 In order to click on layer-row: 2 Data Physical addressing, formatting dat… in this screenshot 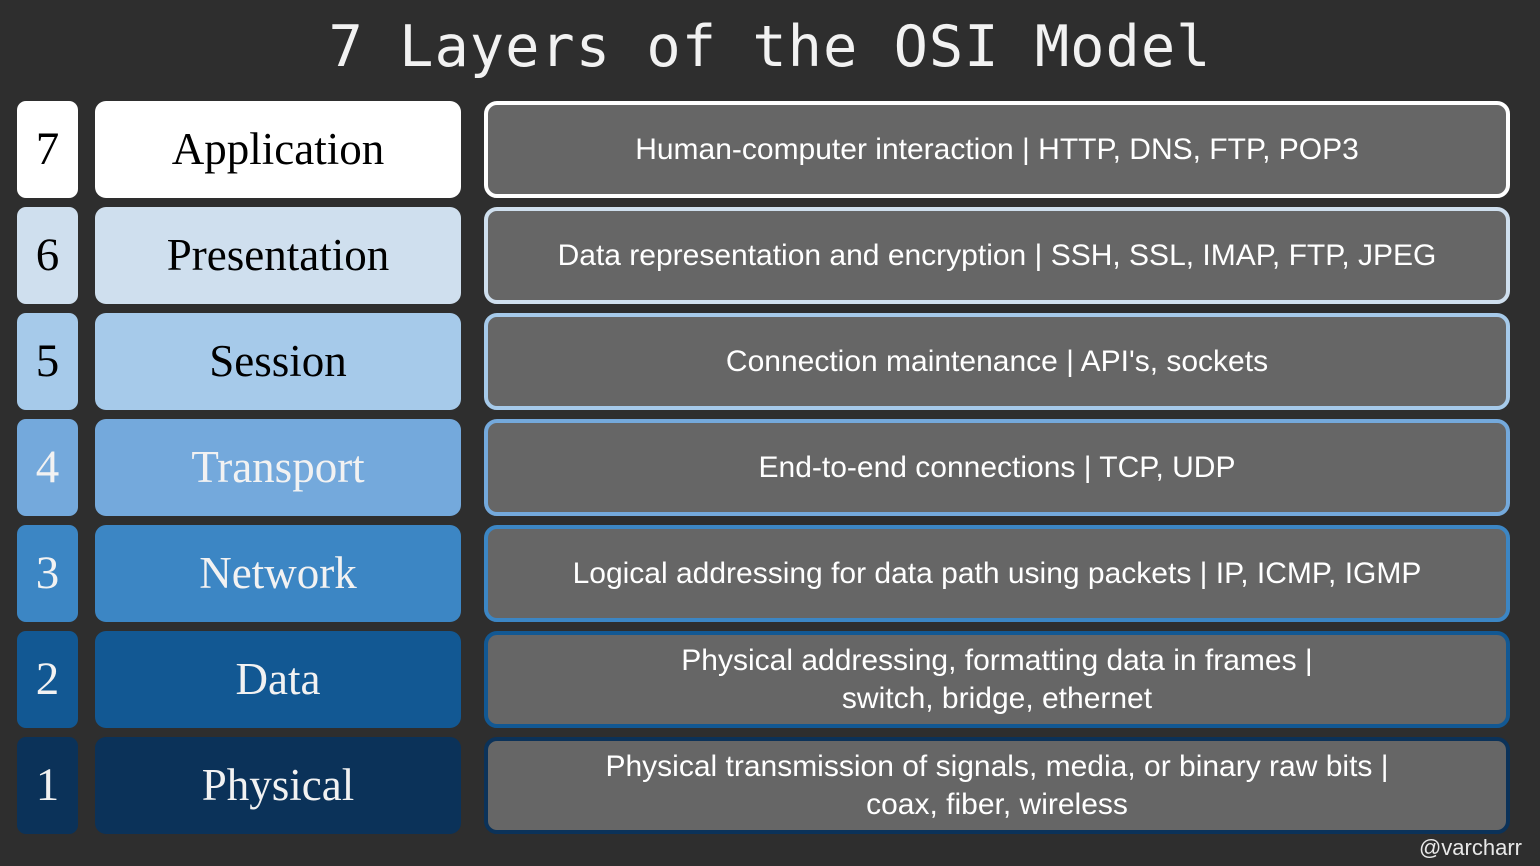, I will do `click(770, 679)`.